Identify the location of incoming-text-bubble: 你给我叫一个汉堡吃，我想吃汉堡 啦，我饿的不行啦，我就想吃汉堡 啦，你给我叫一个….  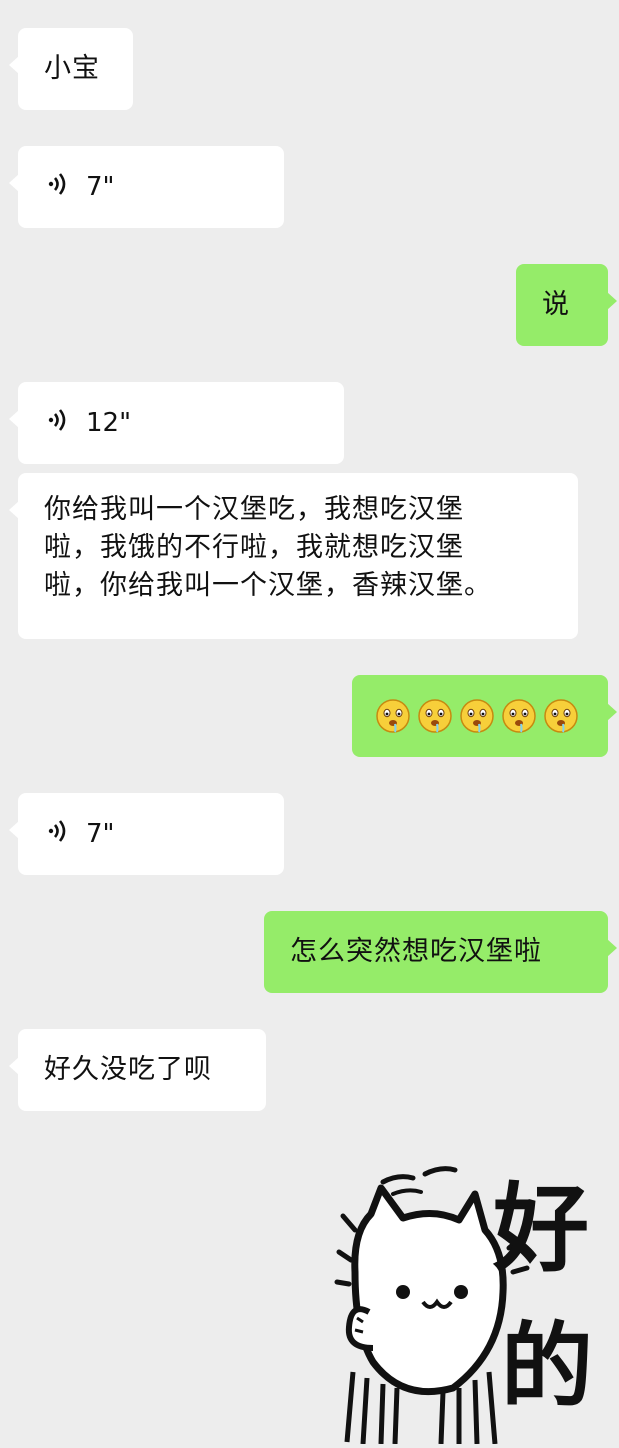
(293, 556).